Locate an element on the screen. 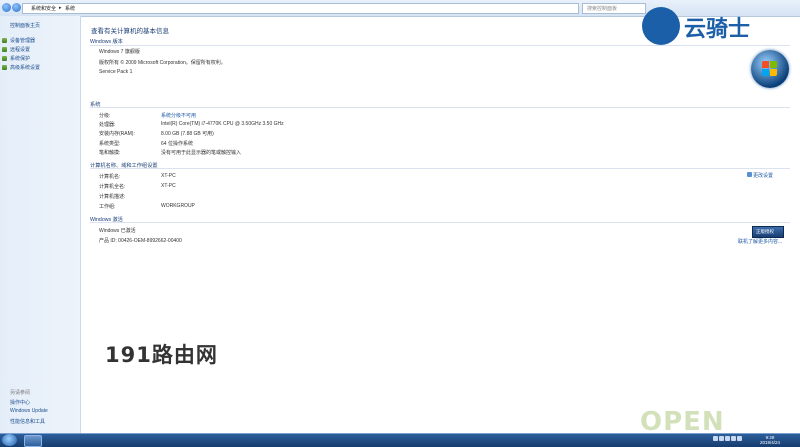 The image size is (800, 447). page-title: 查看有关计算机的基本信息 is located at coordinates (130, 31).